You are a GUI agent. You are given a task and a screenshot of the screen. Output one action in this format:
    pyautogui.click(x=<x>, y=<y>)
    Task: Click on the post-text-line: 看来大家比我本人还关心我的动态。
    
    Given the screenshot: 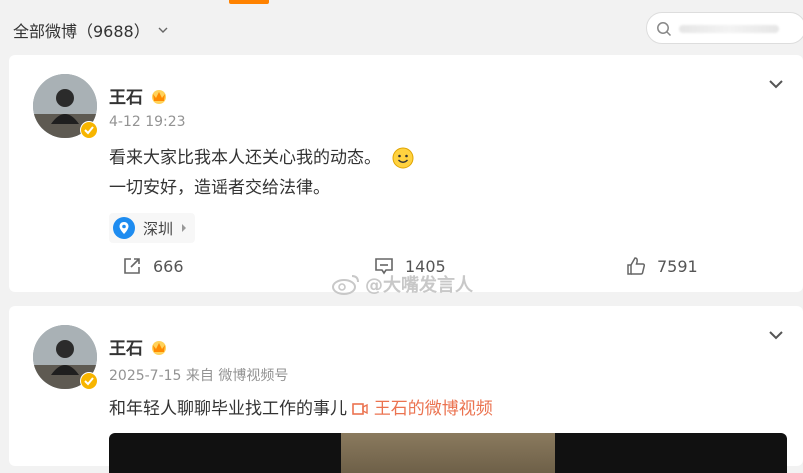 What is the action you would take?
    pyautogui.click(x=261, y=158)
    